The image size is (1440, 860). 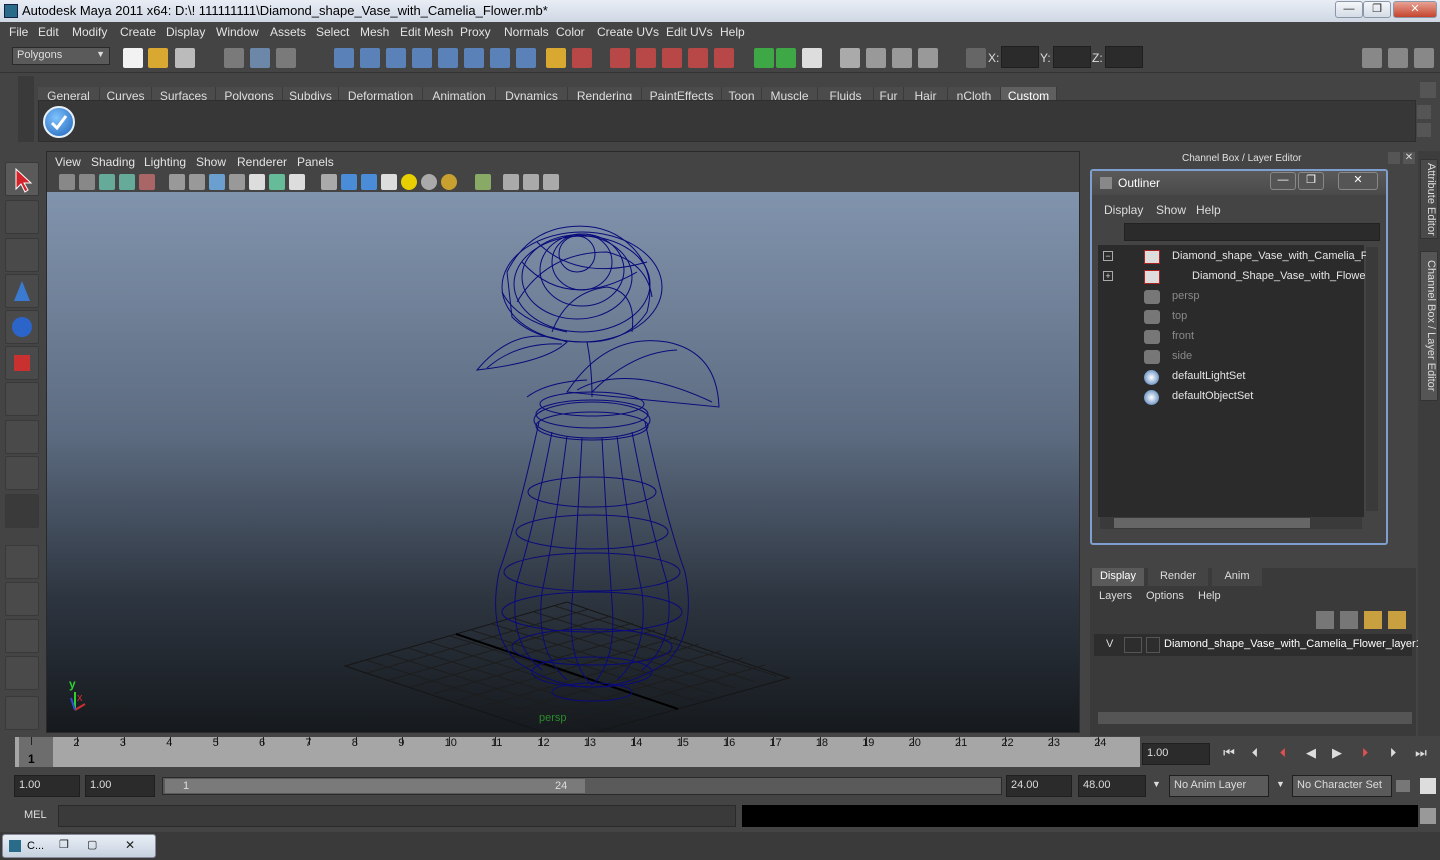 I want to click on channel-box-tab: Channel Box / Layer Editor, so click(x=1429, y=326).